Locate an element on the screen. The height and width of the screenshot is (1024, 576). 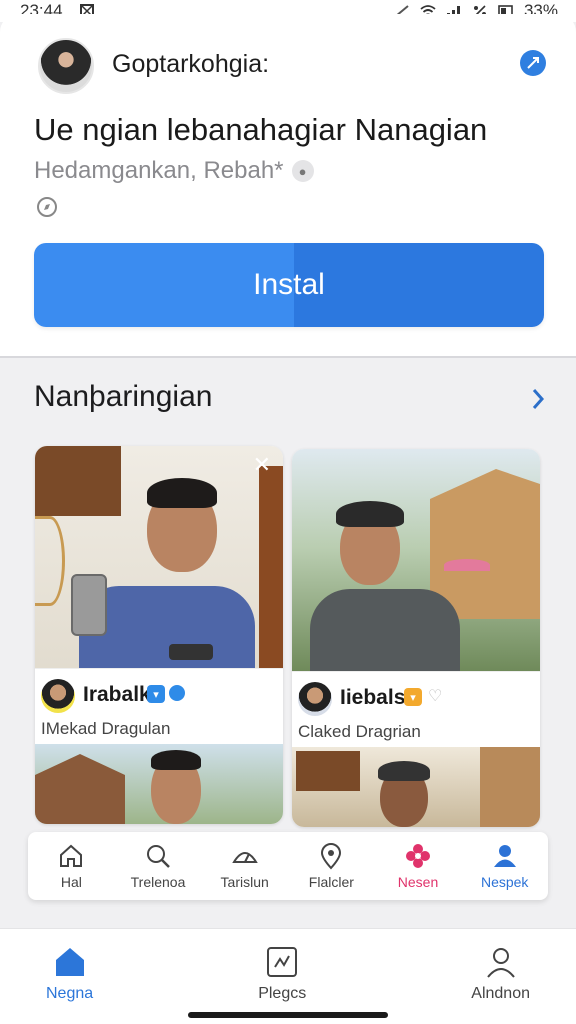
share-button is located at coordinates (533, 63).